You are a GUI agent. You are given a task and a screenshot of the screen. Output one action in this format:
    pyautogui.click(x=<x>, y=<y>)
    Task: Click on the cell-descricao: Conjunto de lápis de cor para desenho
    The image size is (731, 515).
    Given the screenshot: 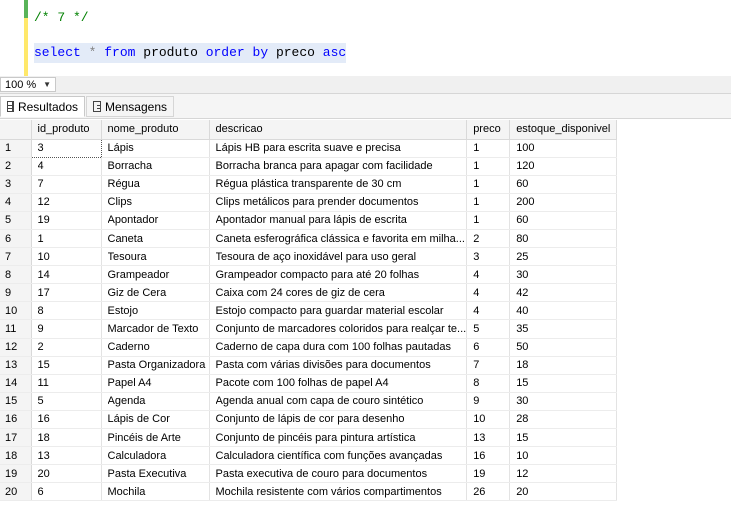 What is the action you would take?
    pyautogui.click(x=338, y=420)
    